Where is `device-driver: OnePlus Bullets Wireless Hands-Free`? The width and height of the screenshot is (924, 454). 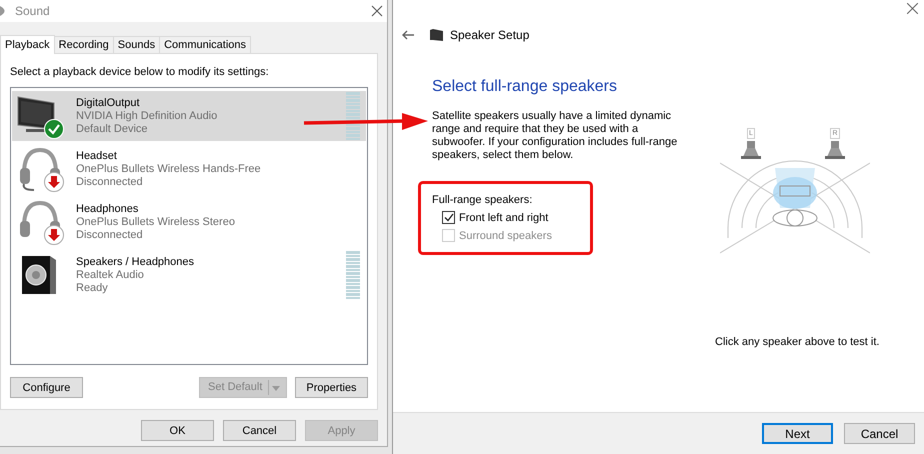 device-driver: OnePlus Bullets Wireless Hands-Free is located at coordinates (169, 169).